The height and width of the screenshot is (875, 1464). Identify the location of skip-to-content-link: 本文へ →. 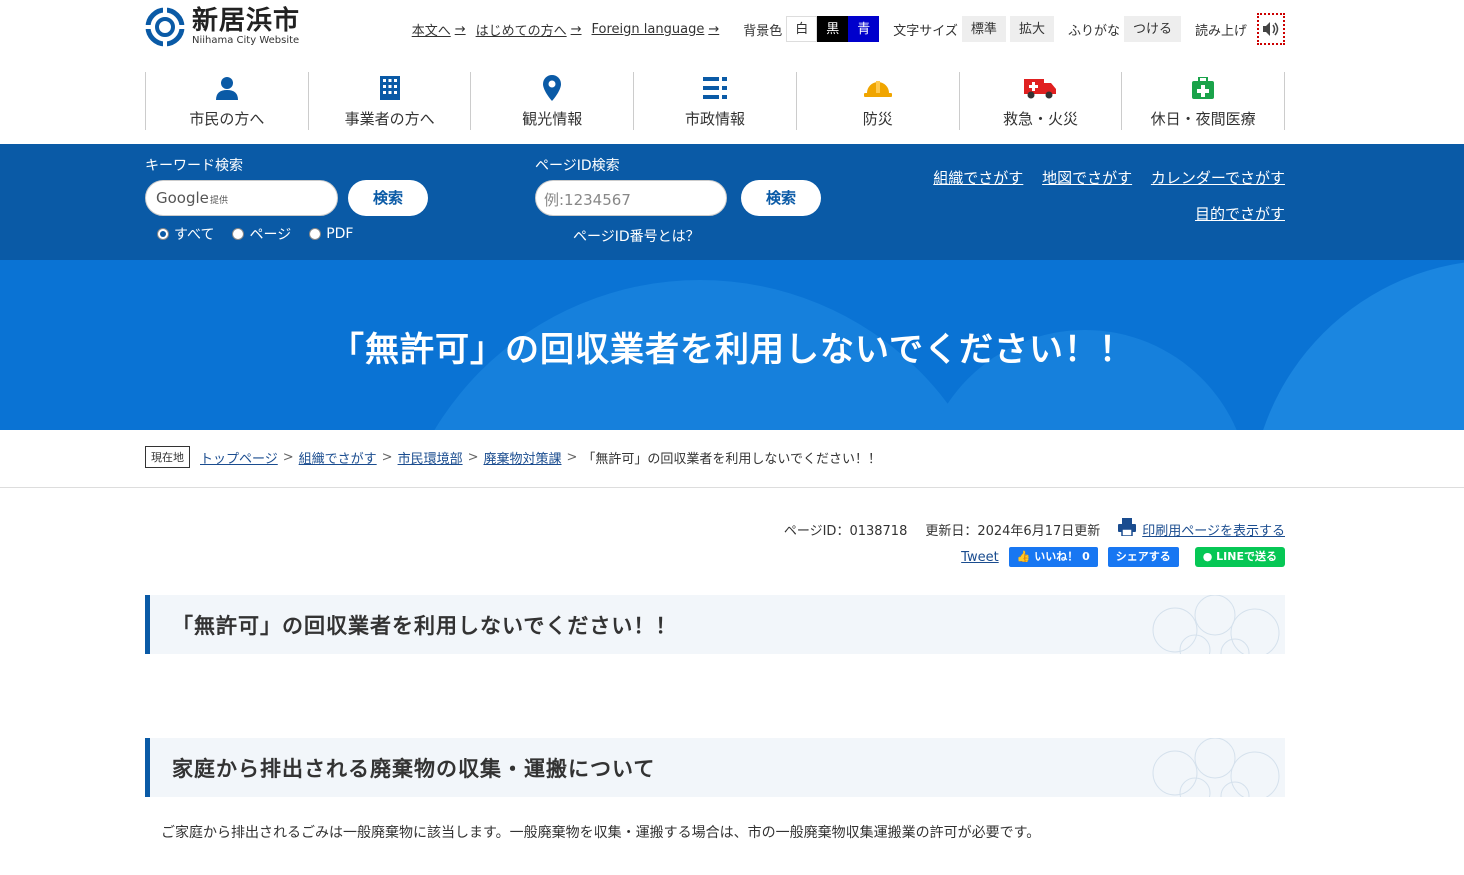
(439, 29).